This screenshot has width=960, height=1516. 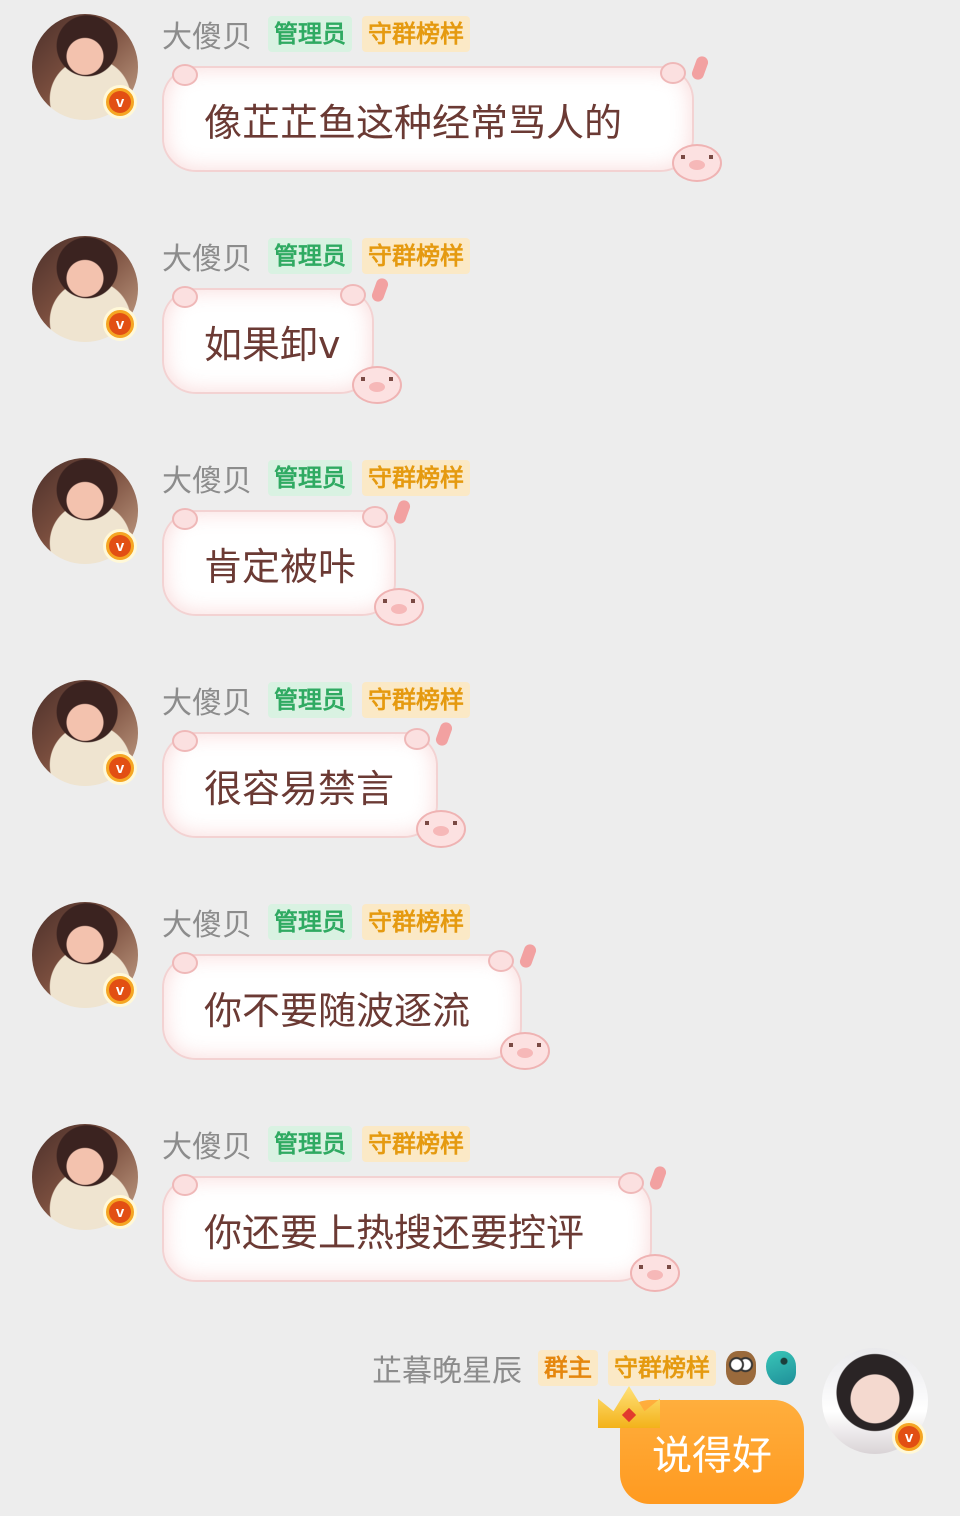 I want to click on sender-name: 芷暮晚星辰, so click(x=447, y=1368).